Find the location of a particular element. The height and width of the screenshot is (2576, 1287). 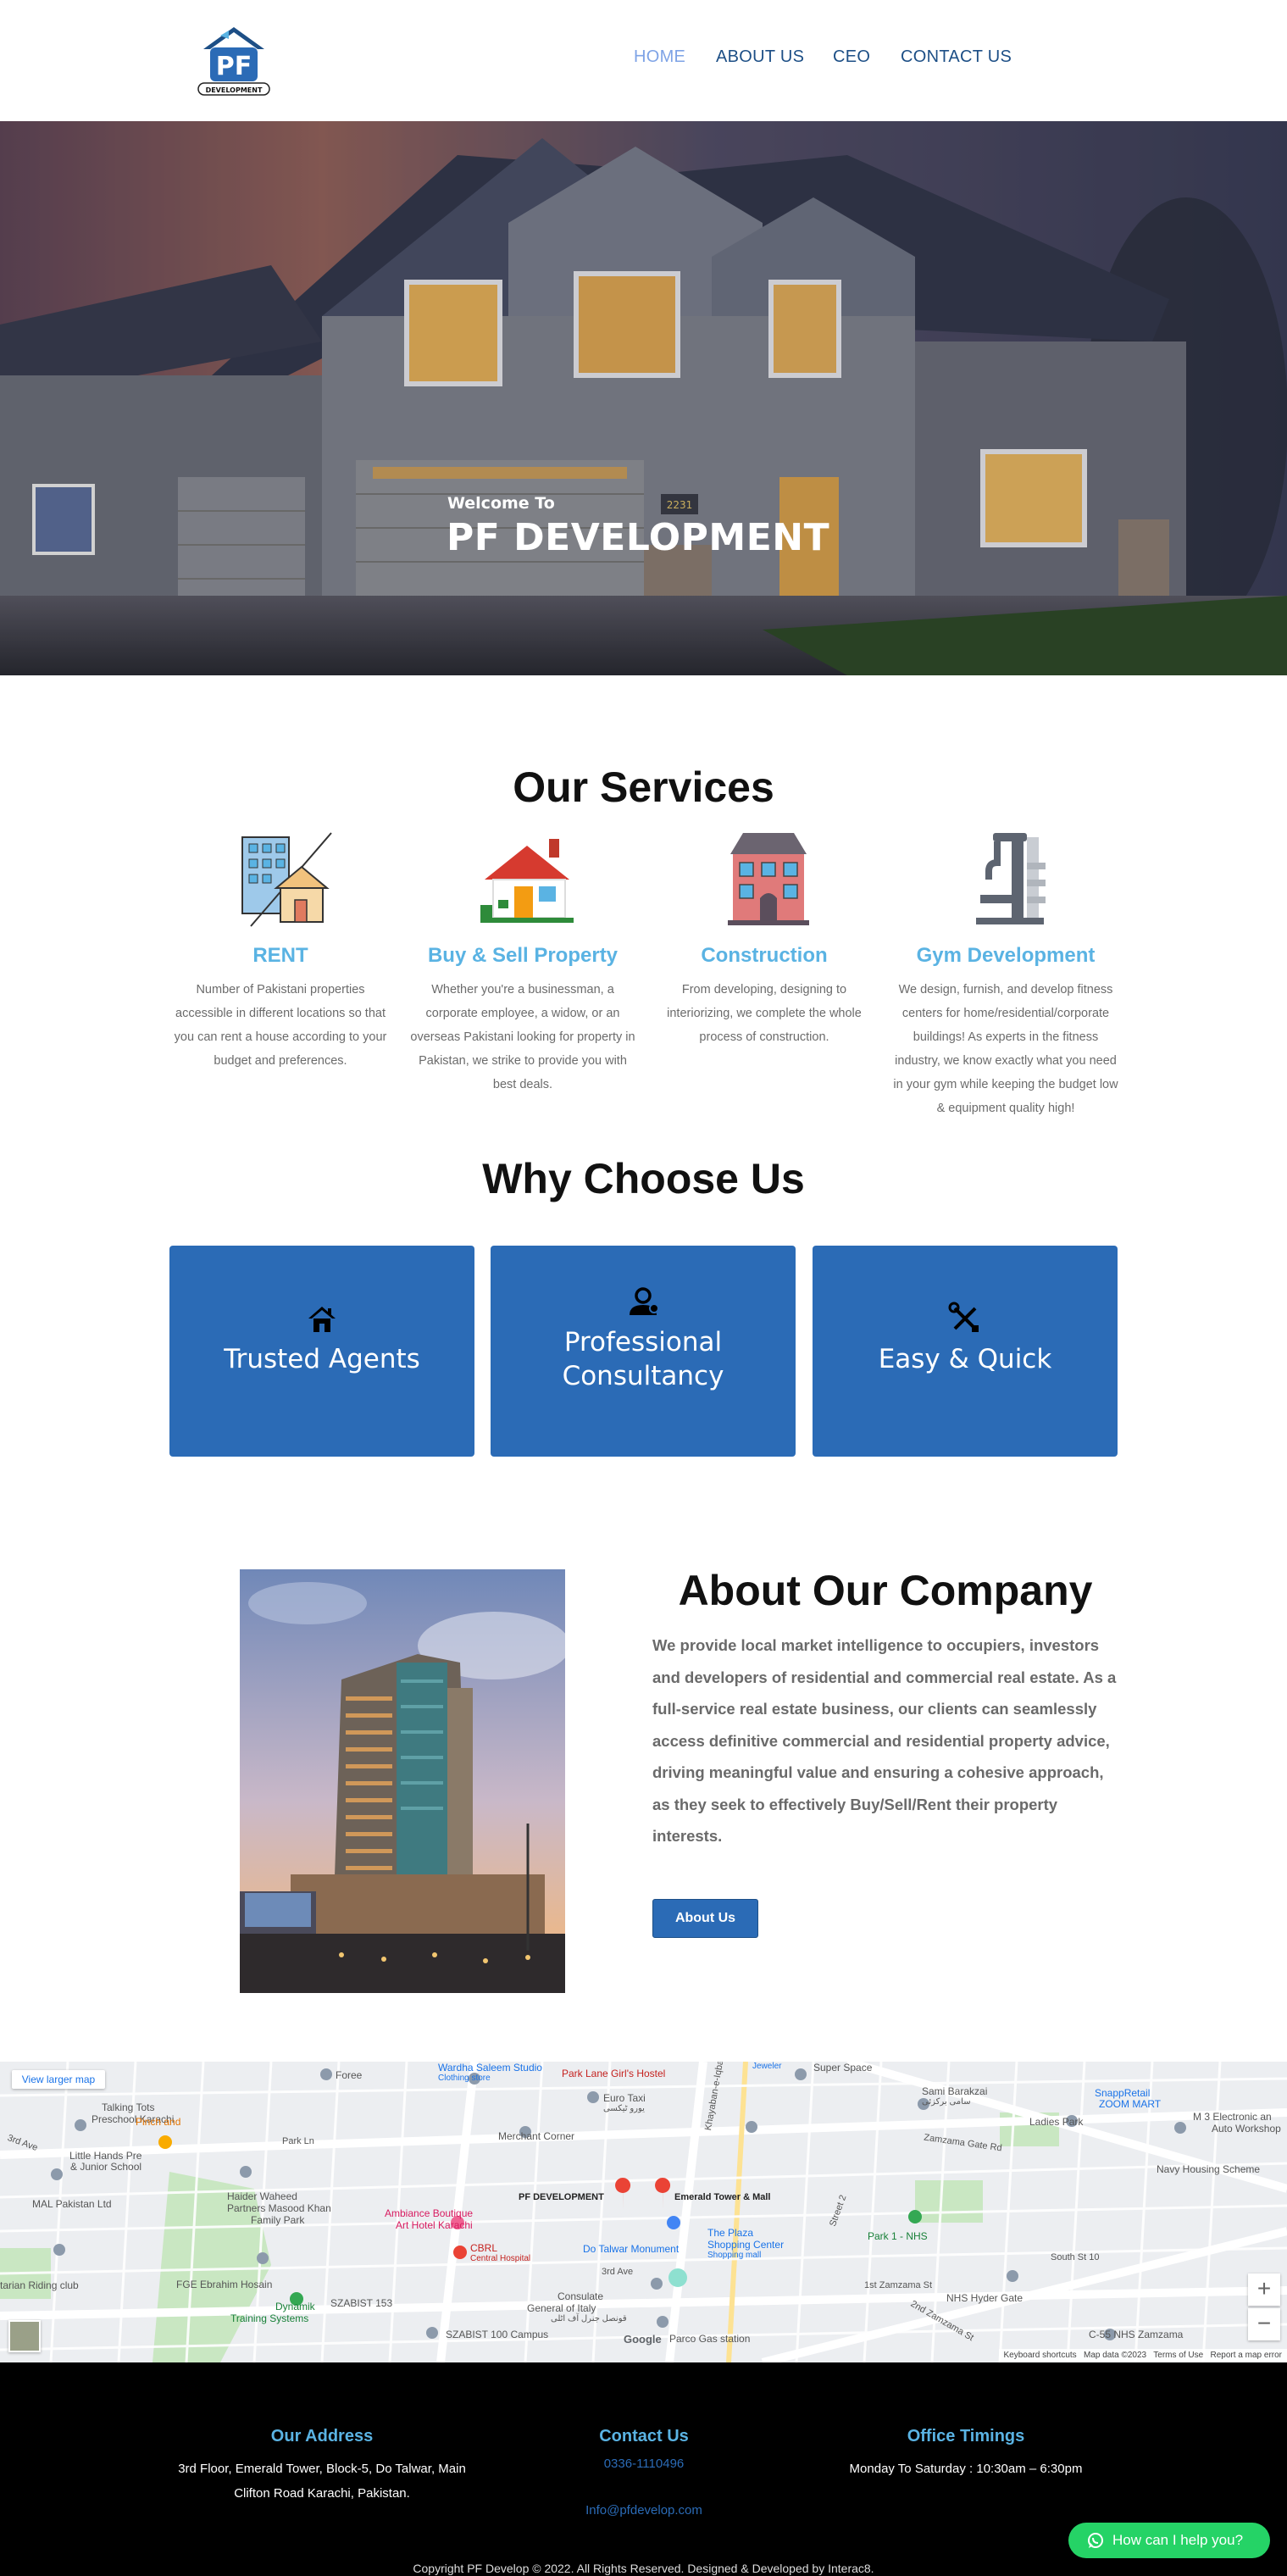

house-for-sale-icon is located at coordinates (527, 881).